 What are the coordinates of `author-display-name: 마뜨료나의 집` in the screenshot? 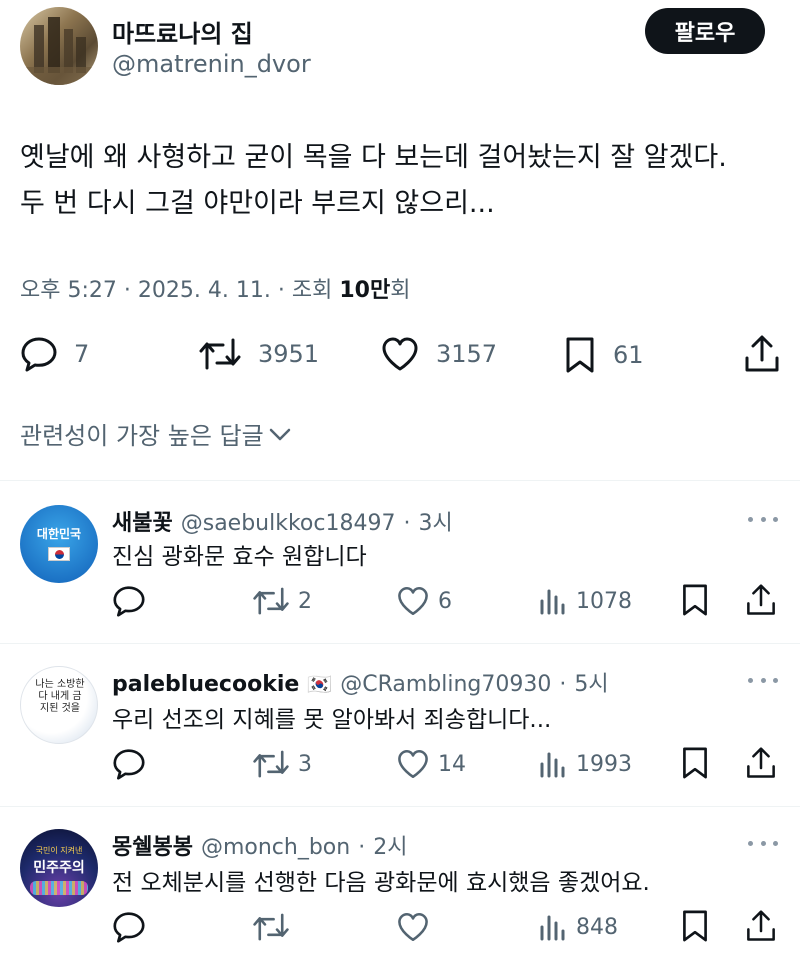 It's located at (182, 31).